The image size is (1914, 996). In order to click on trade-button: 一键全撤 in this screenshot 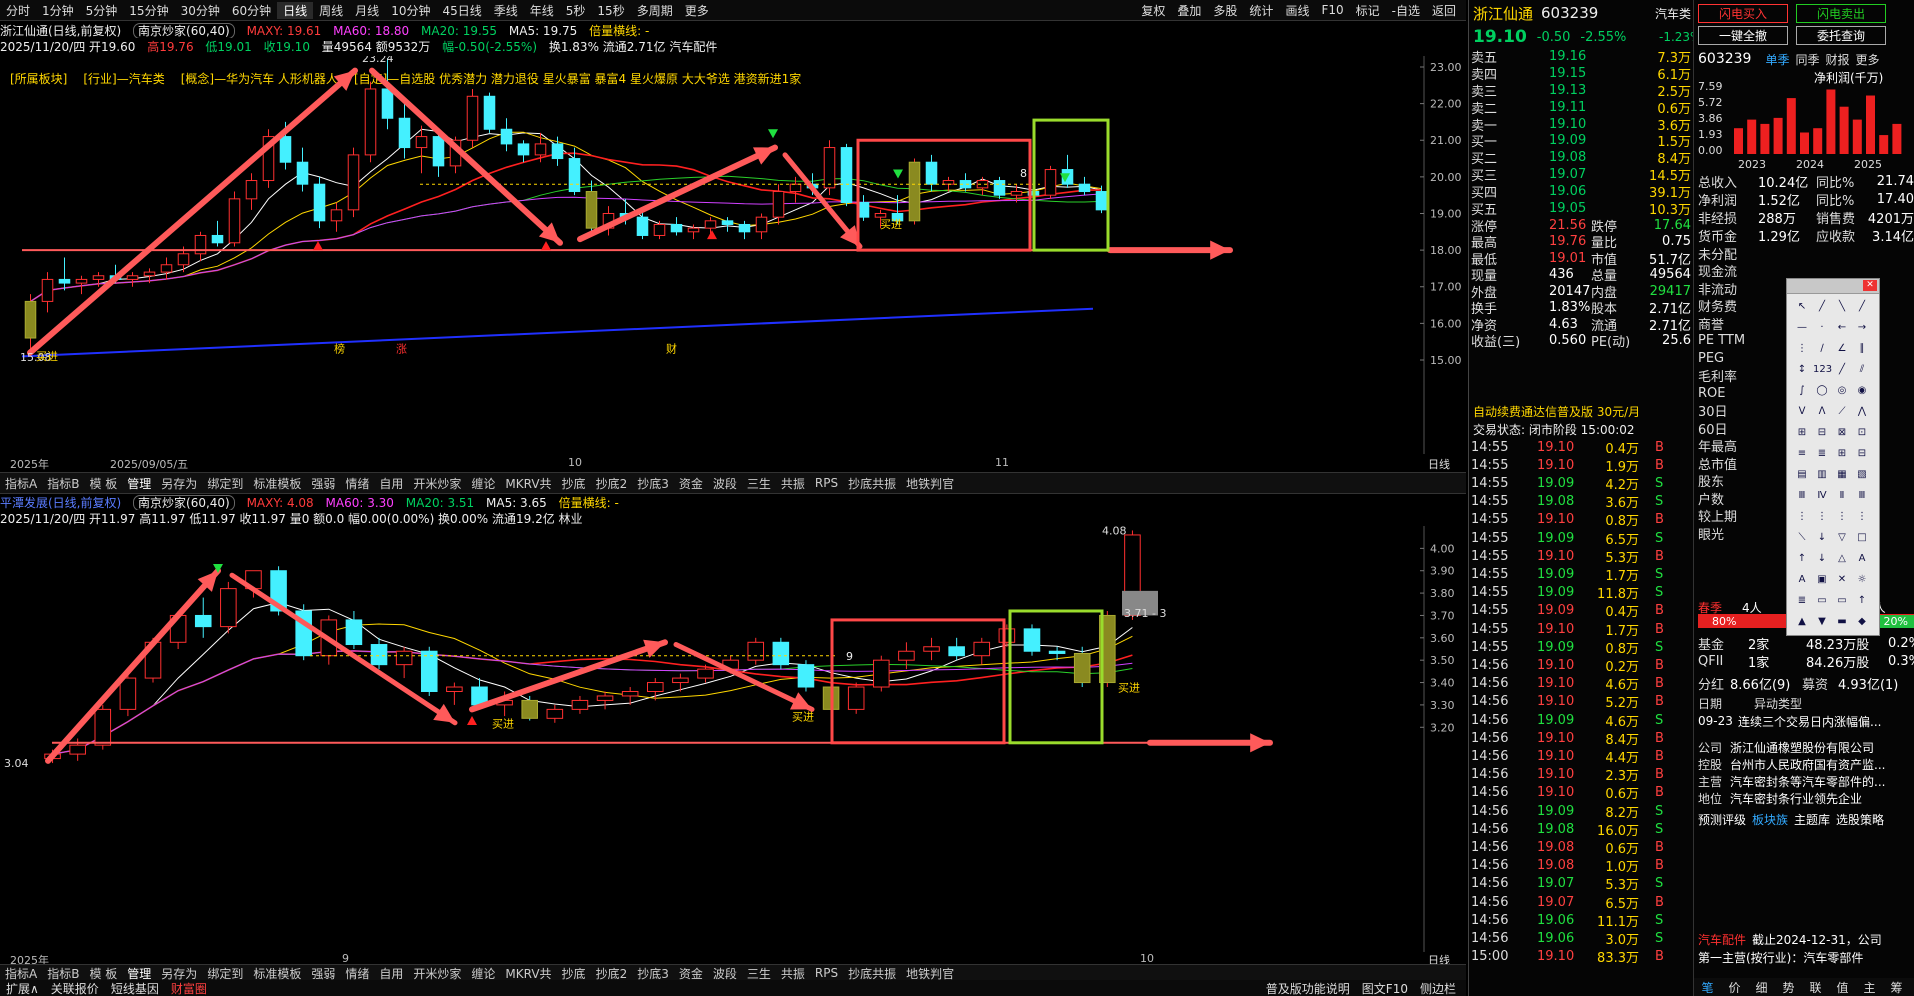, I will do `click(1743, 35)`.